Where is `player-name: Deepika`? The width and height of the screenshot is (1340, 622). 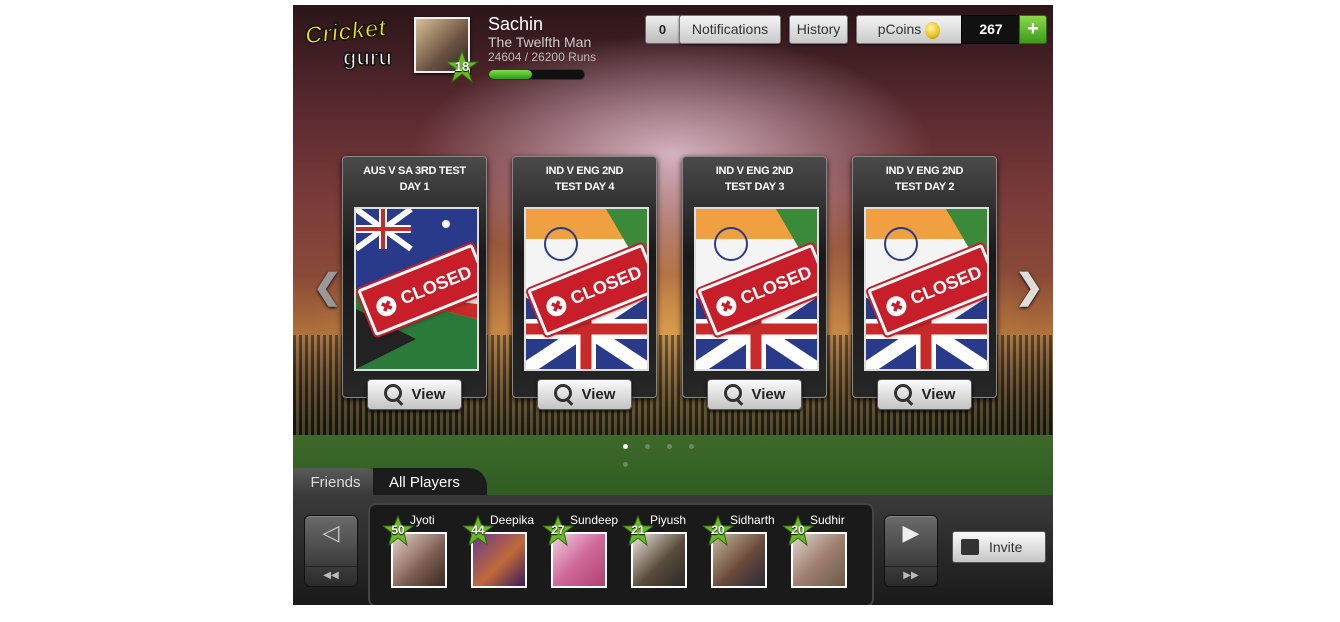
player-name: Deepika is located at coordinates (512, 520).